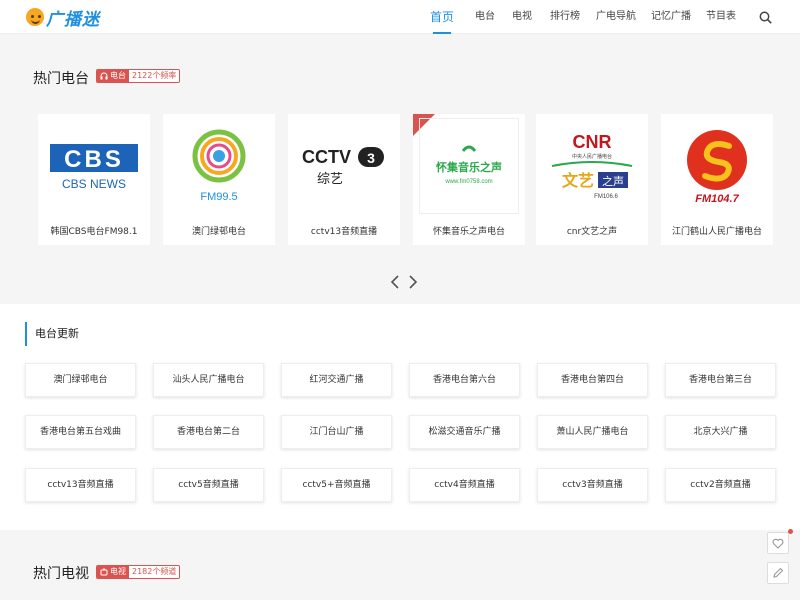  I want to click on svg-text: FM99.5, so click(218, 197).